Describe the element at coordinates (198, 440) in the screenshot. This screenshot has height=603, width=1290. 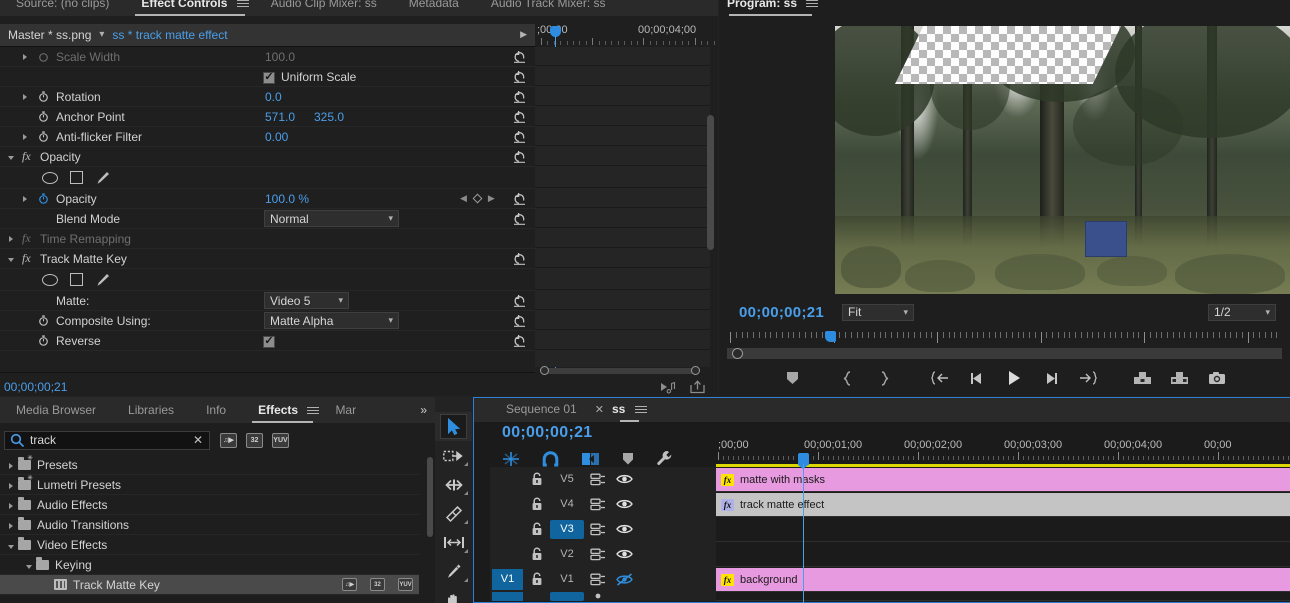
I see `clear-search-icon: ✕` at that location.